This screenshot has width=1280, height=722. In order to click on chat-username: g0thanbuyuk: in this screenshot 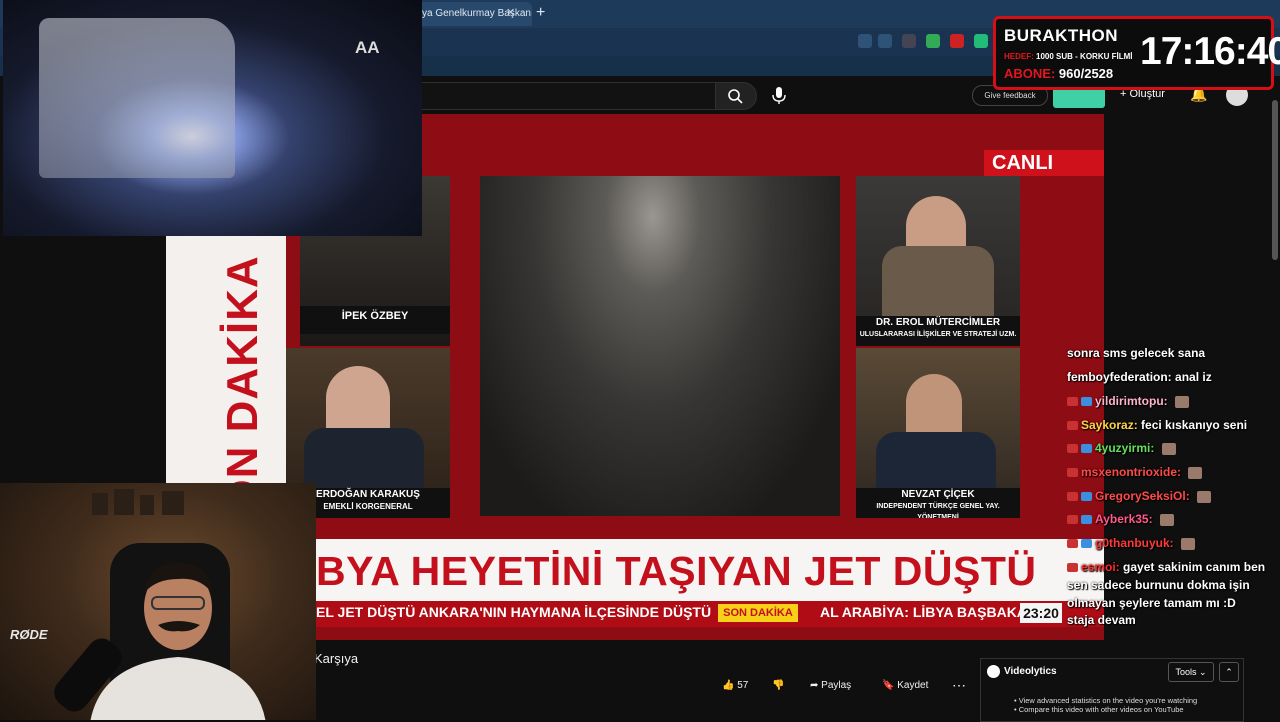, I will do `click(1134, 543)`.